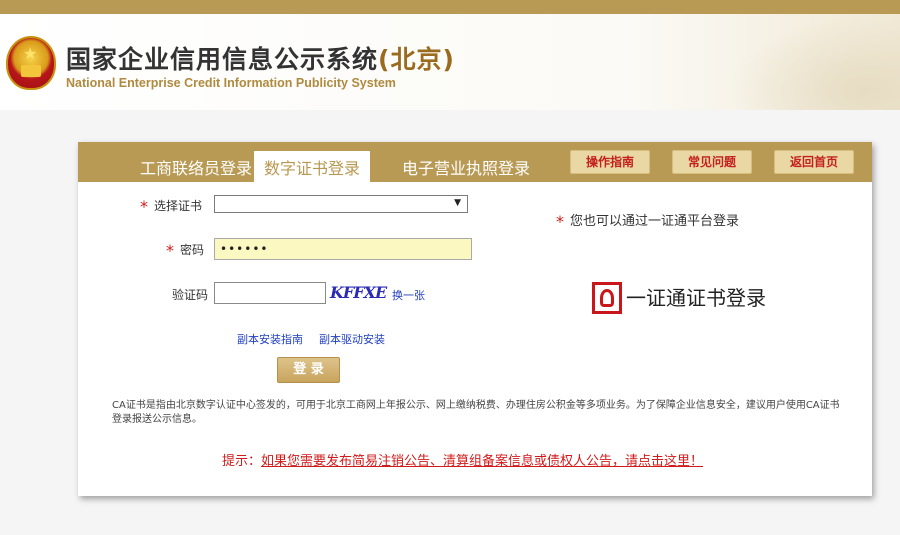 This screenshot has width=900, height=535. I want to click on driver-install-link: 副本驱动安装, so click(352, 339).